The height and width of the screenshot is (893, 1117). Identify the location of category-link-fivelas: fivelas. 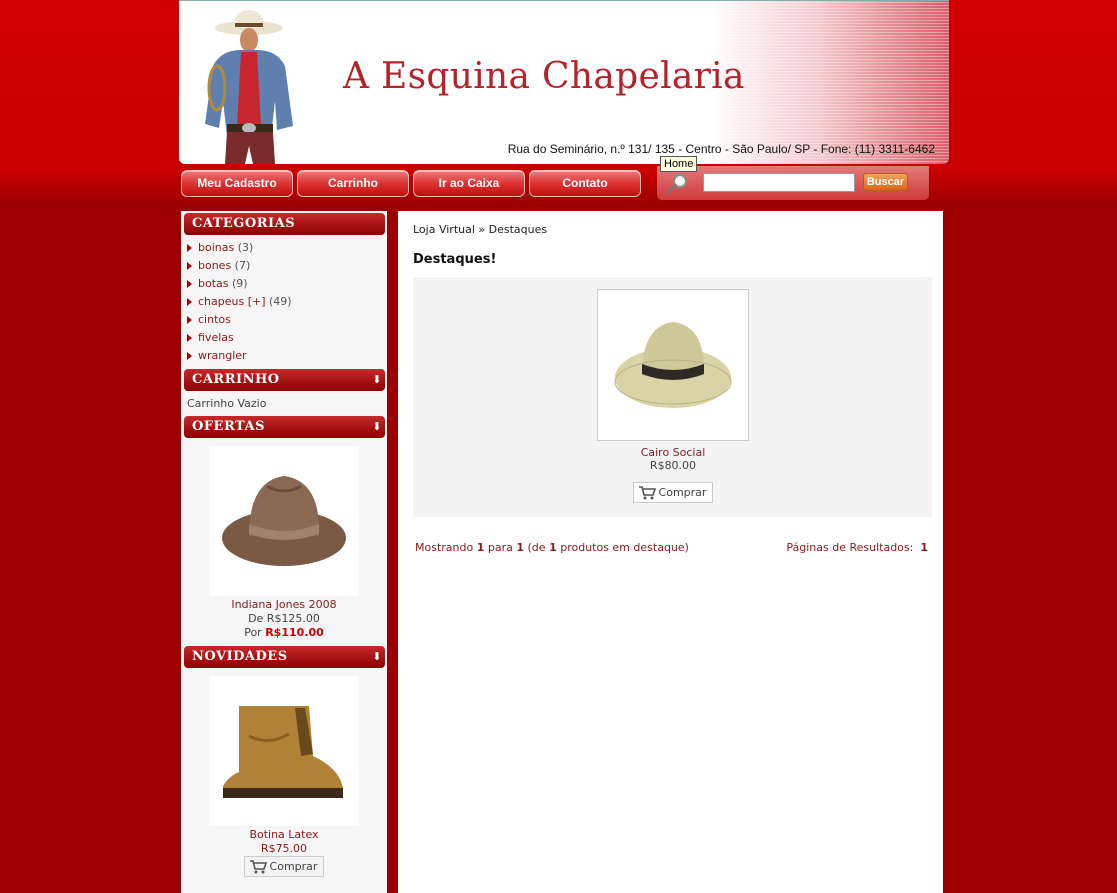
(216, 337).